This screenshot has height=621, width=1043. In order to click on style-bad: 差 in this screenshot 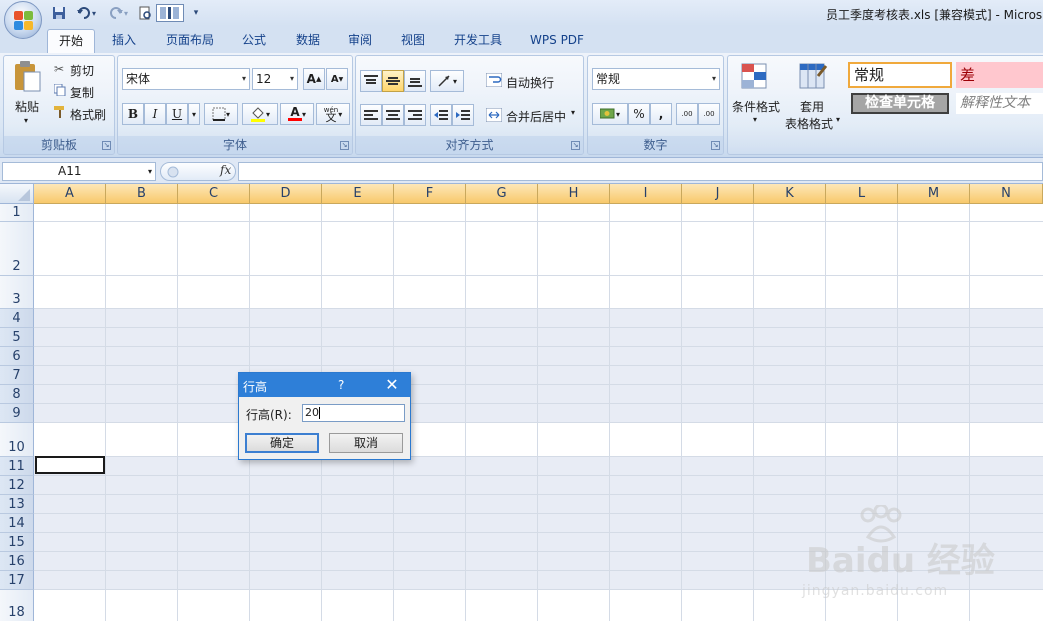, I will do `click(999, 75)`.